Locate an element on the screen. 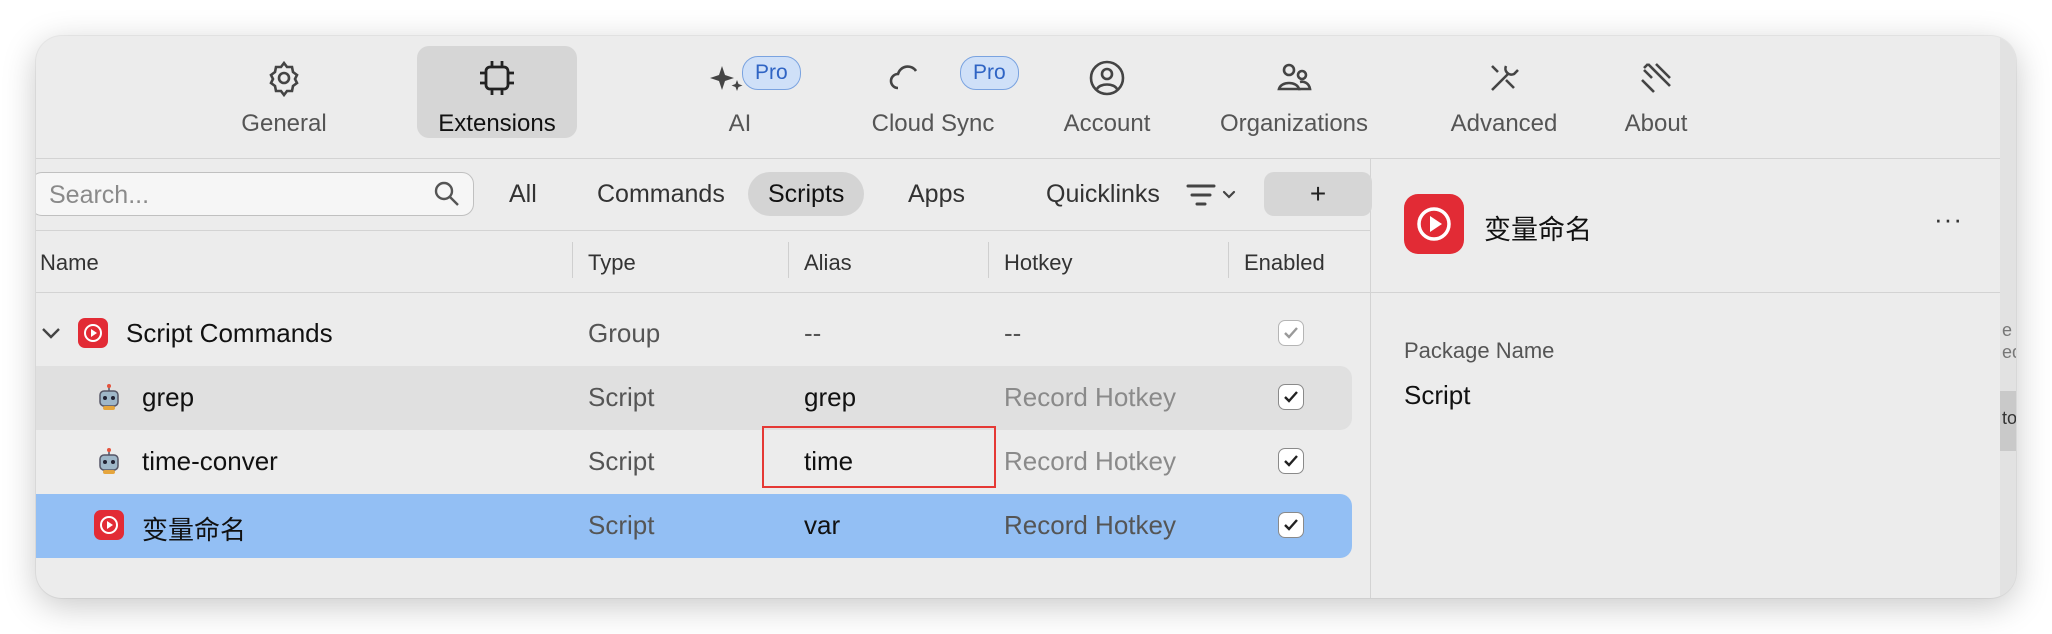 The image size is (2052, 634). search-input is located at coordinates (229, 195).